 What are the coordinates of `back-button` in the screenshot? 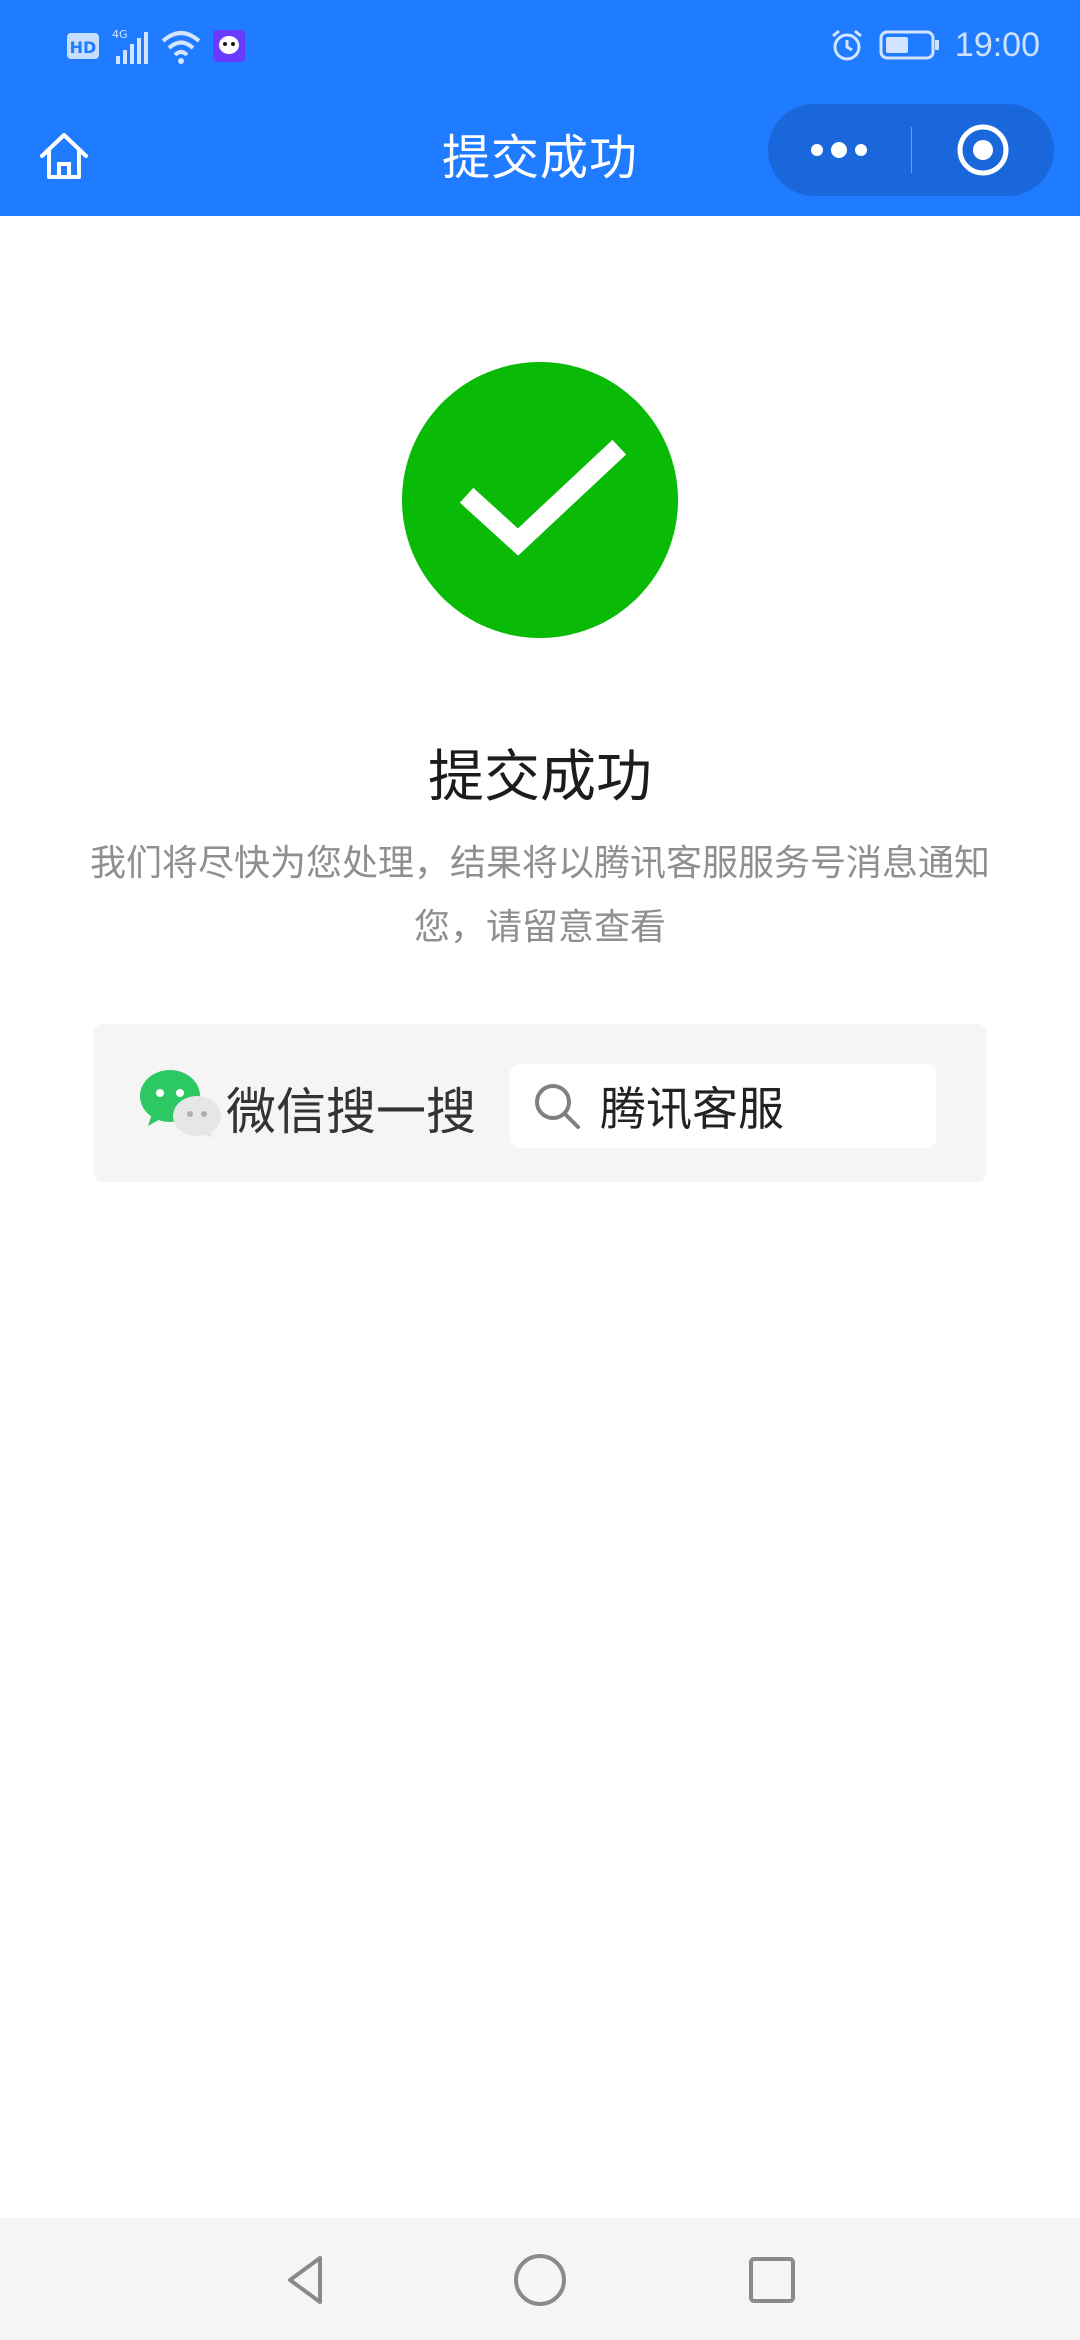 It's located at (308, 2280).